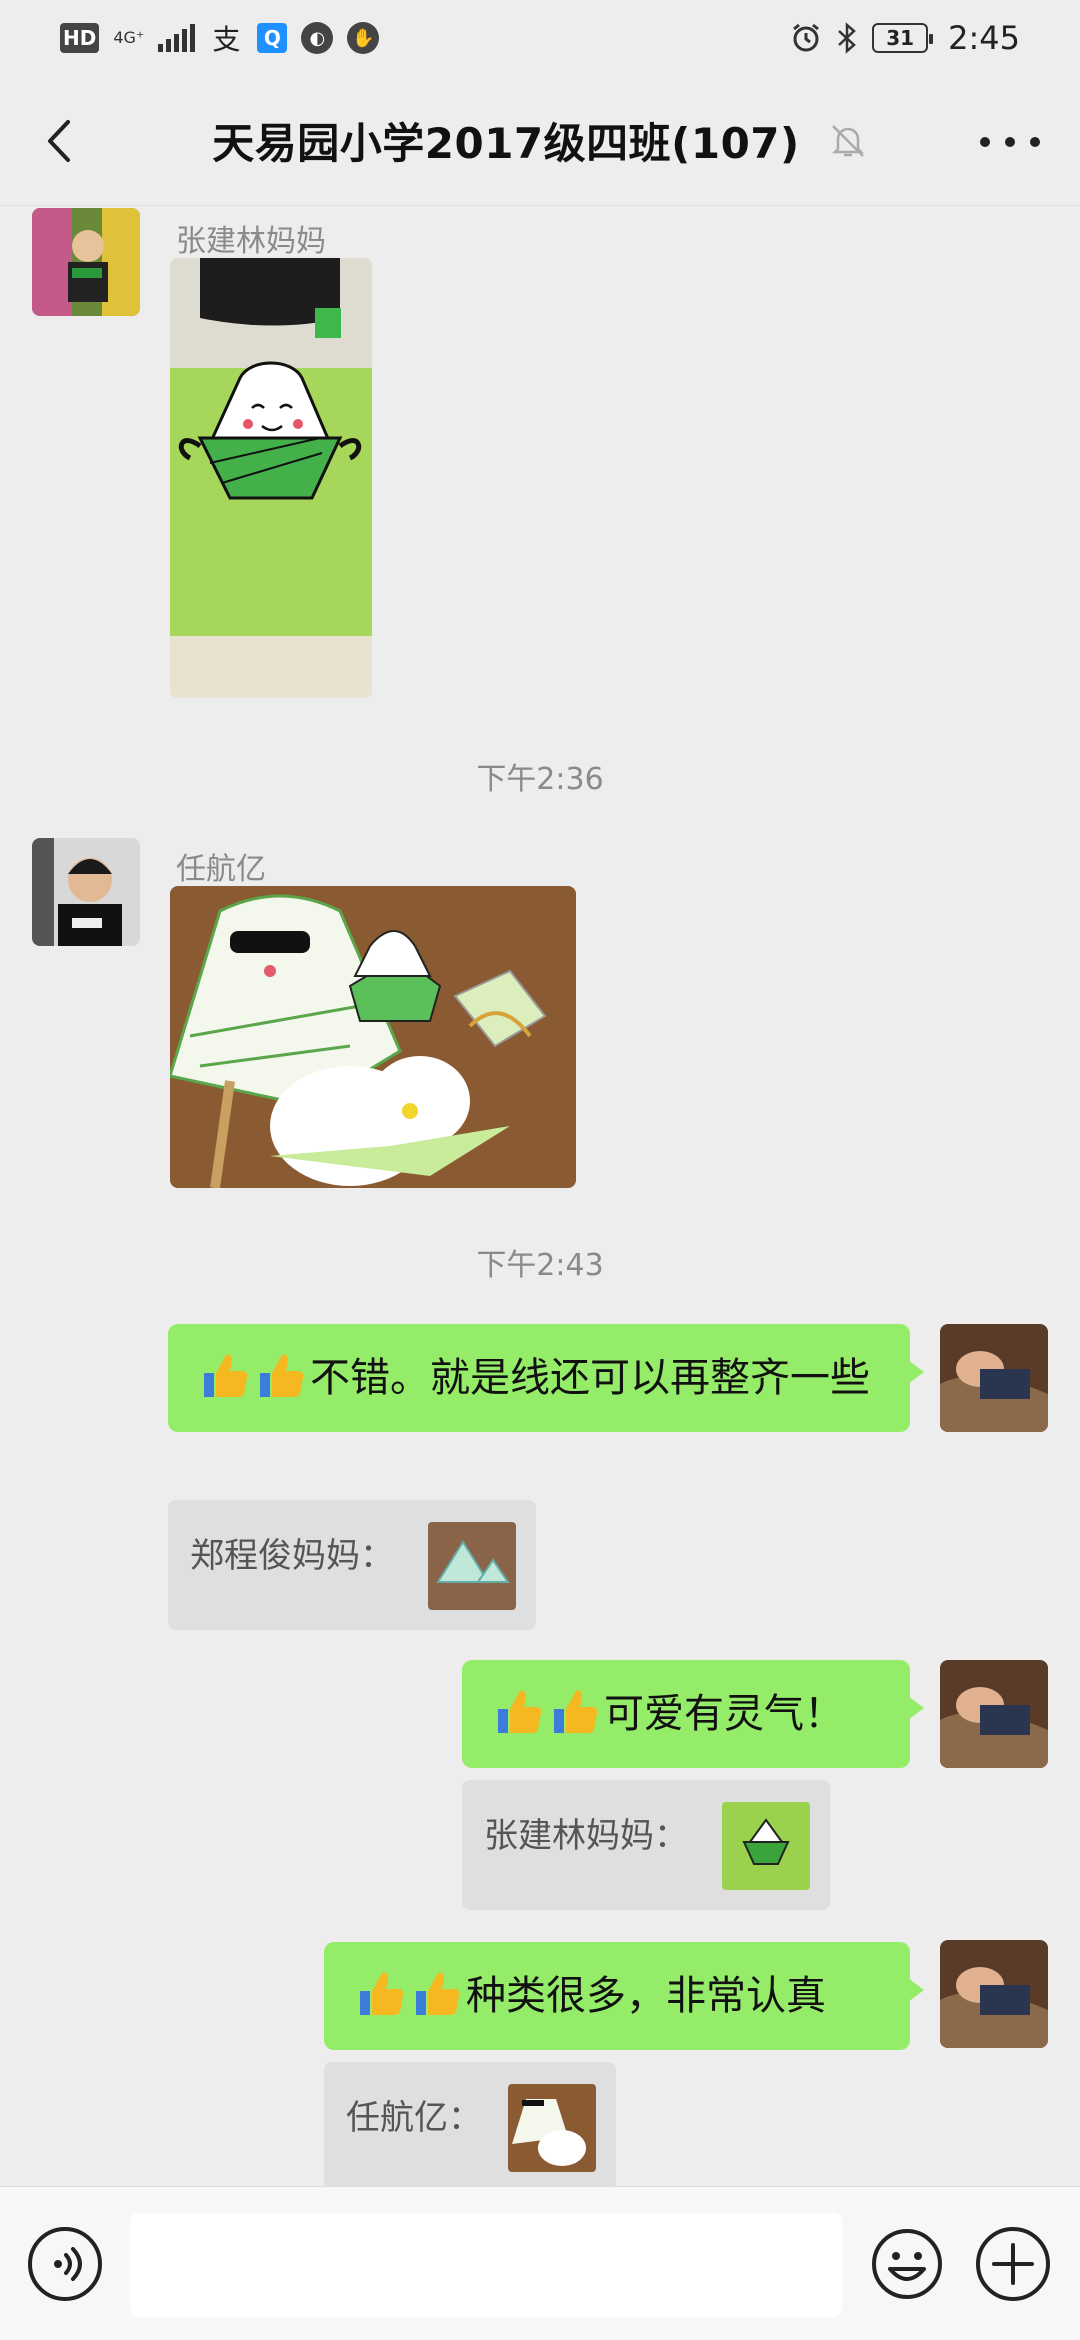  I want to click on more-dots-icon, so click(1010, 142).